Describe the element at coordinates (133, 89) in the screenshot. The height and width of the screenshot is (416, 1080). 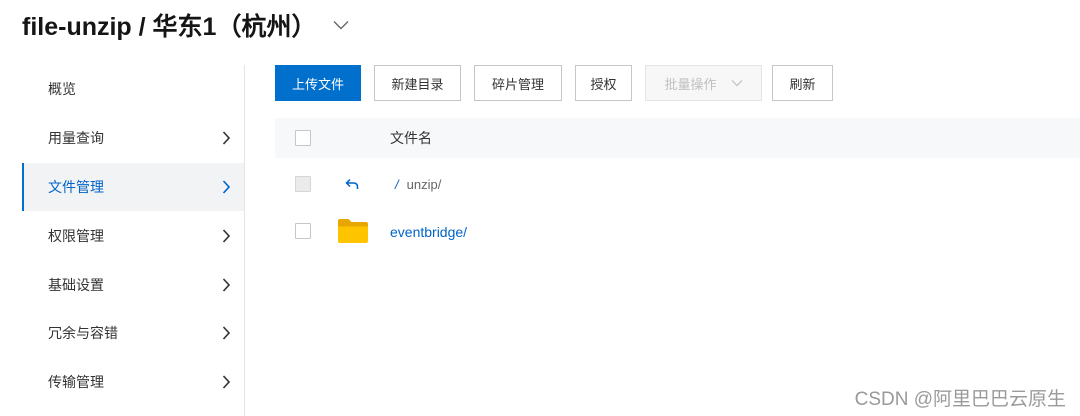
I see `sidebar-item-overview: 概览` at that location.